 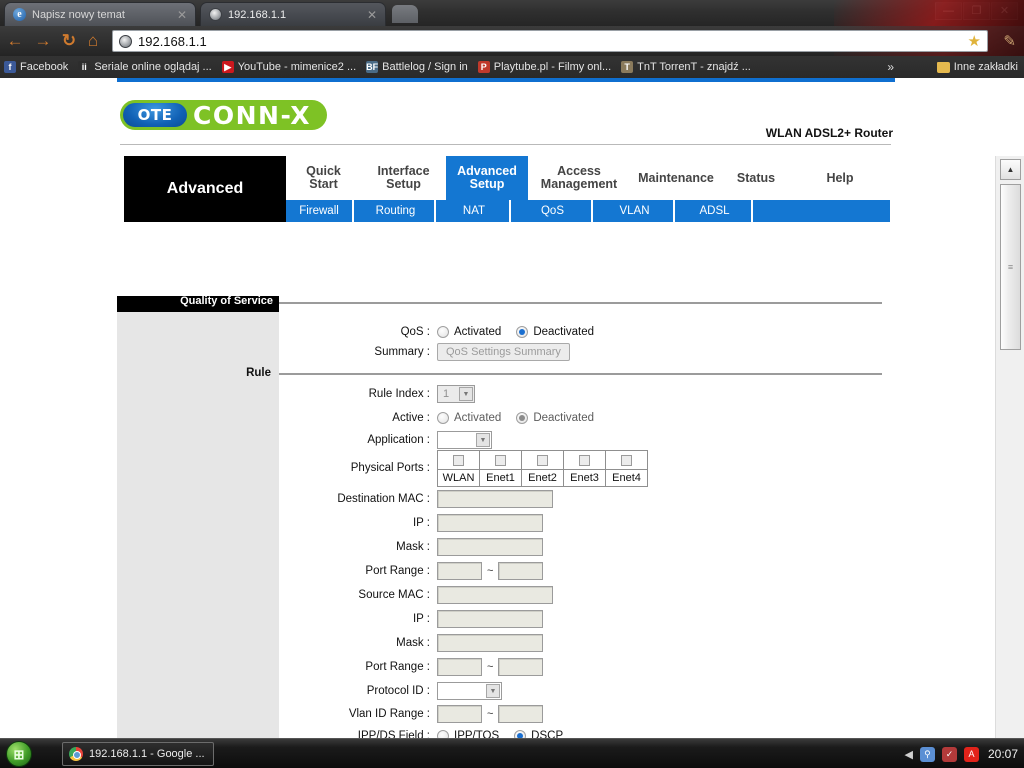 What do you see at coordinates (417, 67) in the screenshot?
I see `bookmark-item: BF Battlelog / Sign in` at bounding box center [417, 67].